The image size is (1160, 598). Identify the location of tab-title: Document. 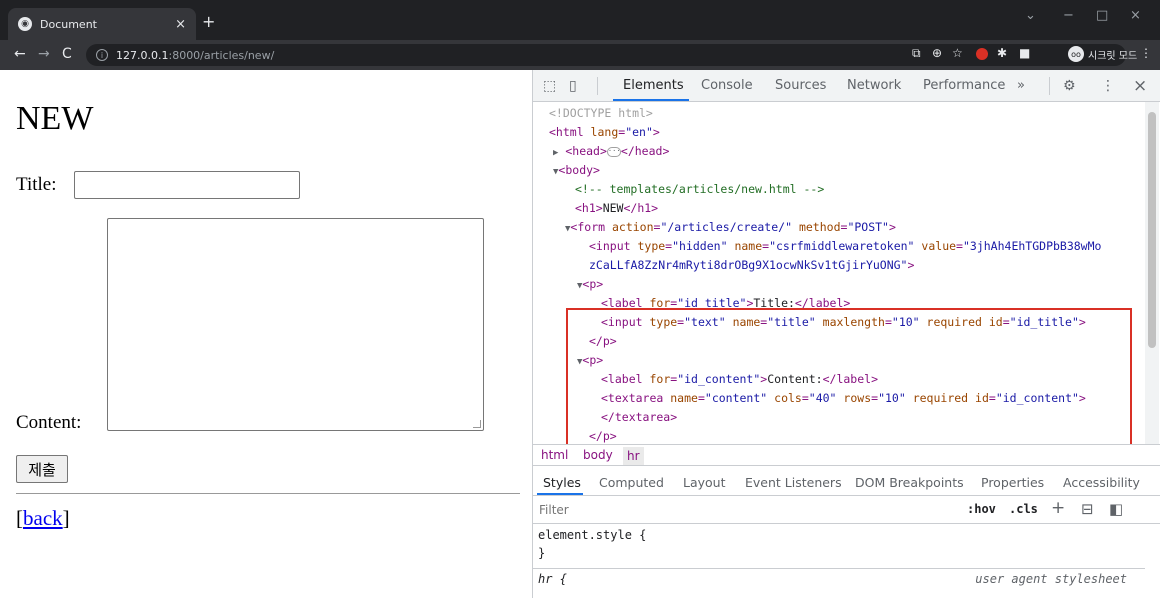
(68, 24).